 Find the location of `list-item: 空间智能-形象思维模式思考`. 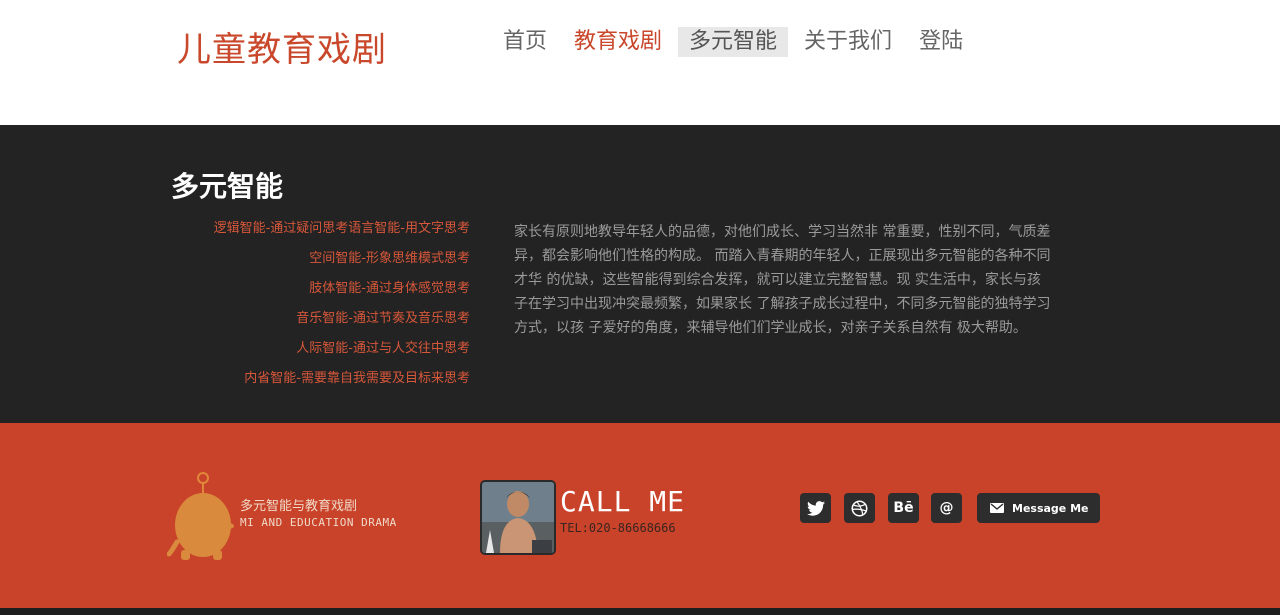

list-item: 空间智能-形象思维模式思考 is located at coordinates (310, 264).